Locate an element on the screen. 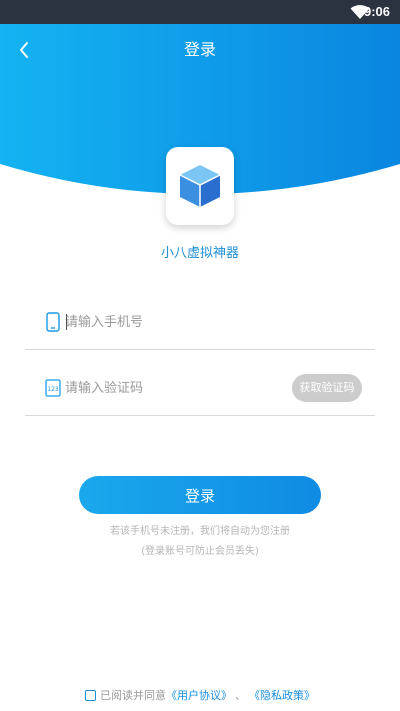 This screenshot has width=400, height=711. agreement-checkbox is located at coordinates (90, 695).